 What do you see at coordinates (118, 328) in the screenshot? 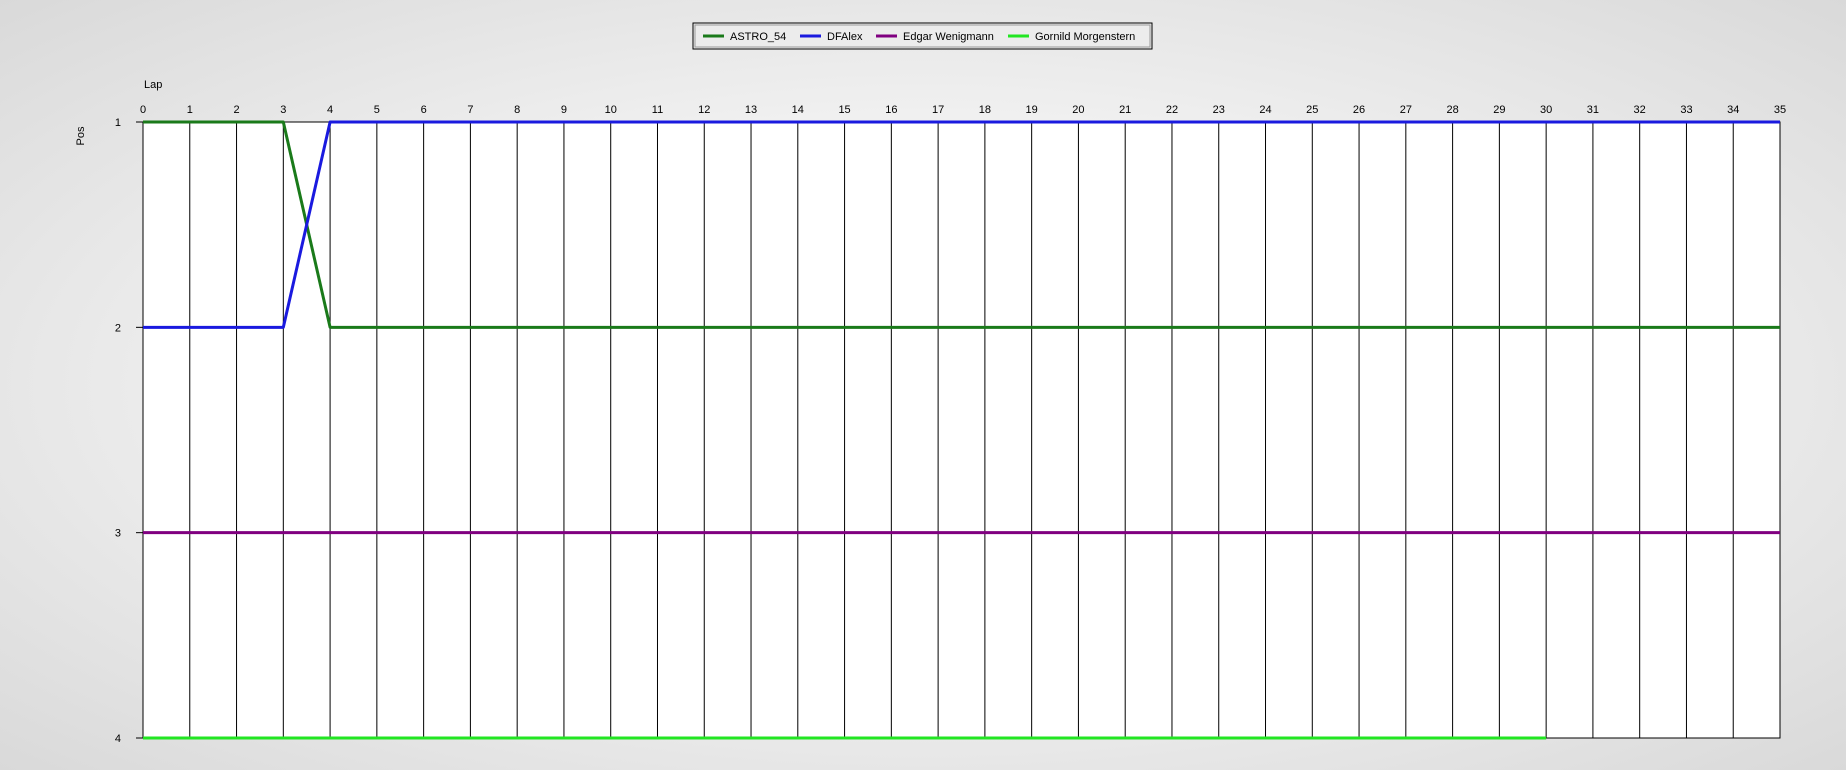
I see `y-tick-label-2: 2` at bounding box center [118, 328].